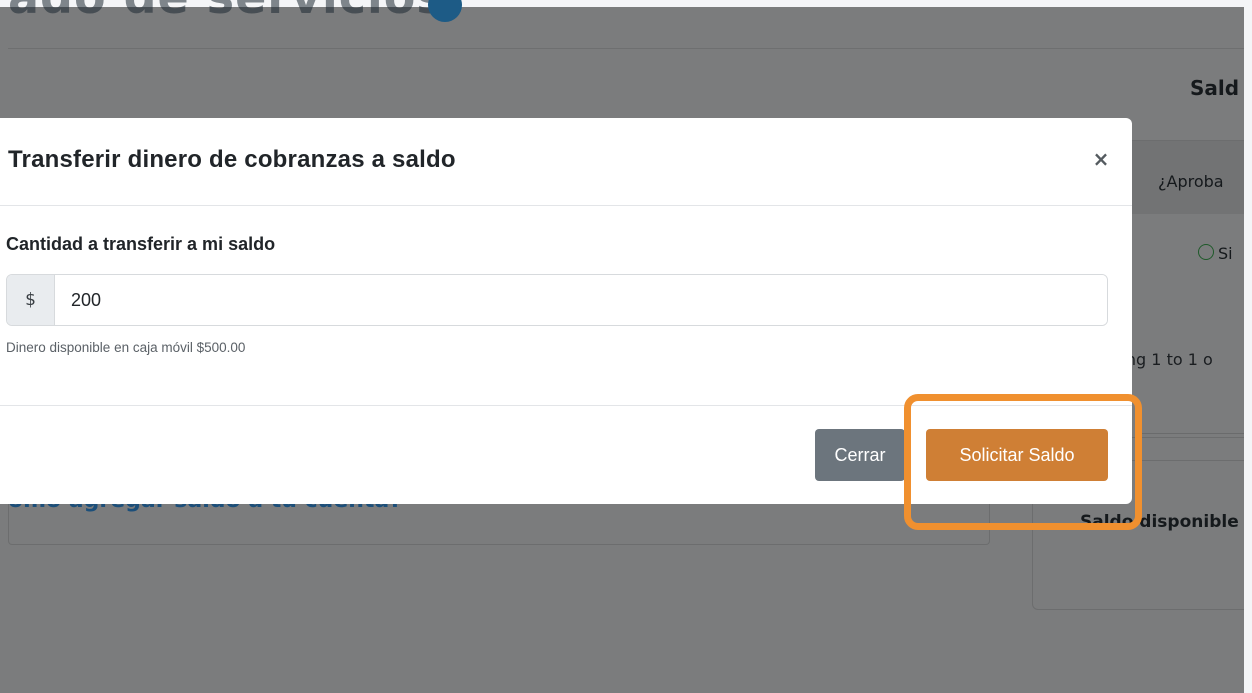 The image size is (1252, 693). Describe the element at coordinates (126, 347) in the screenshot. I see `available-money-help-text: Dinero disponible en caja móvil $500.00` at that location.